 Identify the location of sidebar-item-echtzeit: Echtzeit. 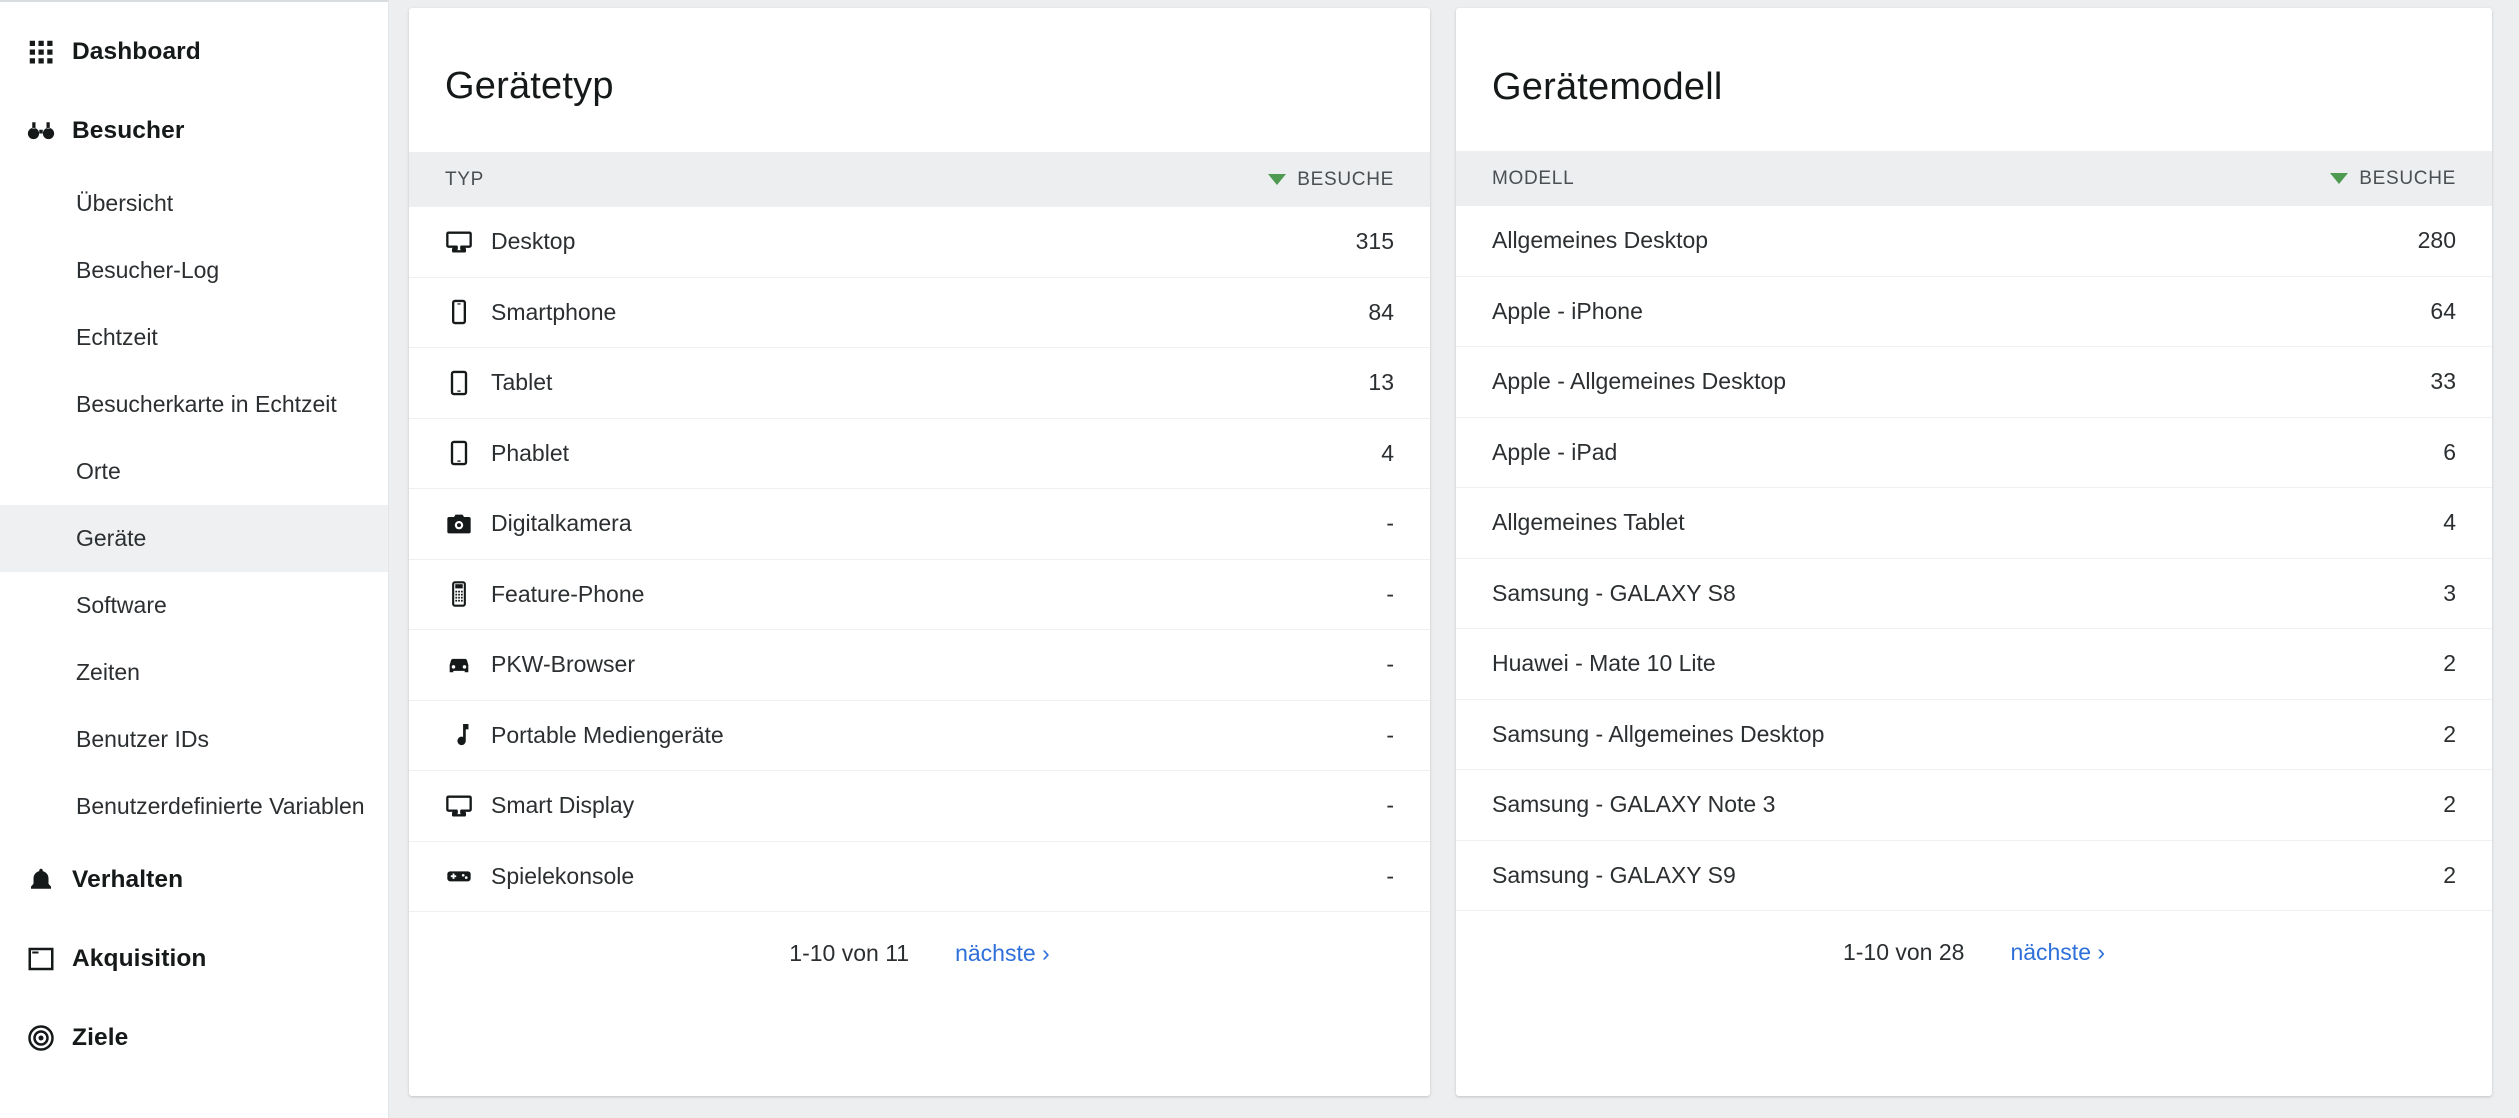
(194, 337).